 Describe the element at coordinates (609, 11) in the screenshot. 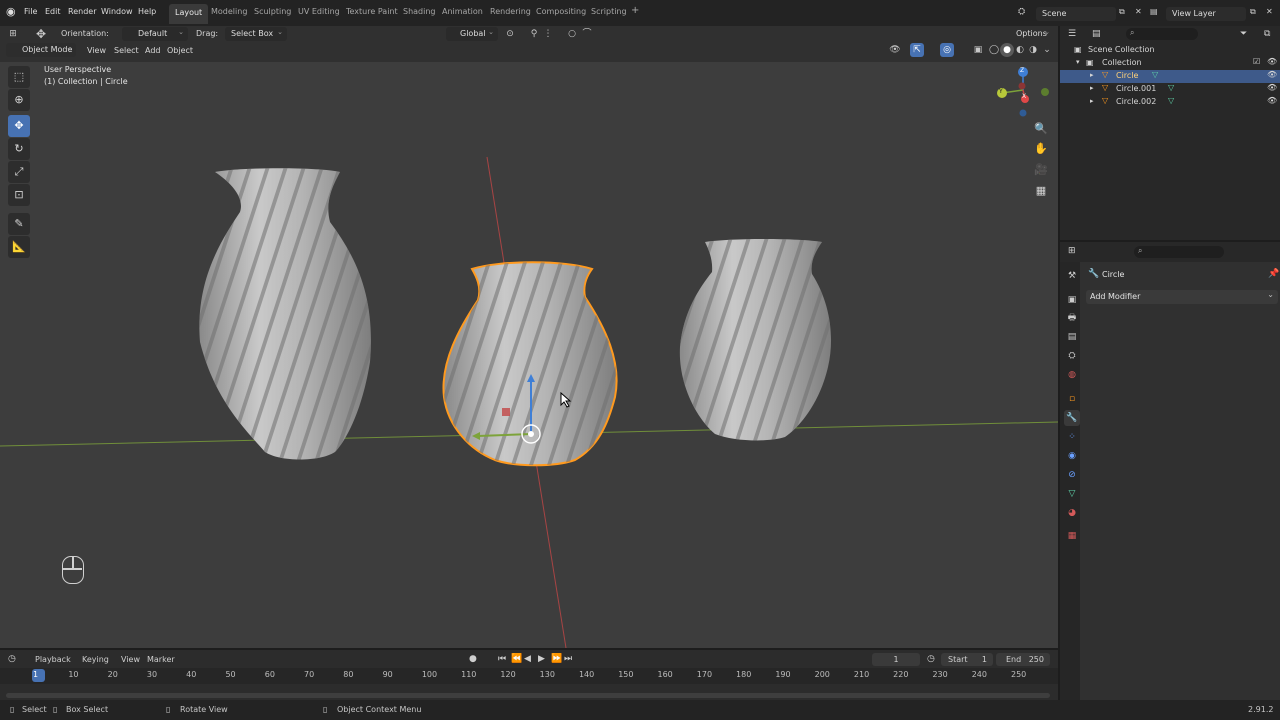

I see `tab-scripting: Scripting` at that location.